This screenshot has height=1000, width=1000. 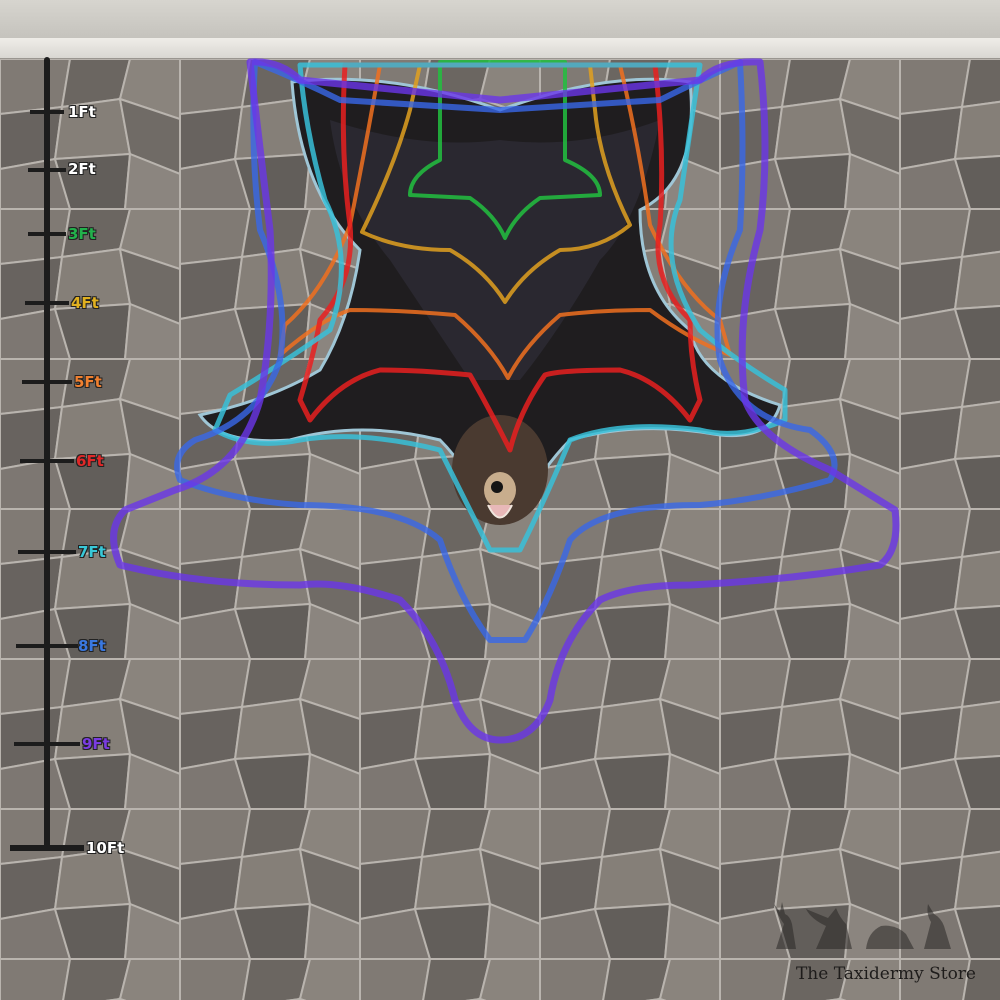 I want to click on ruler-label-9ft: 9Ft, so click(x=96, y=744).